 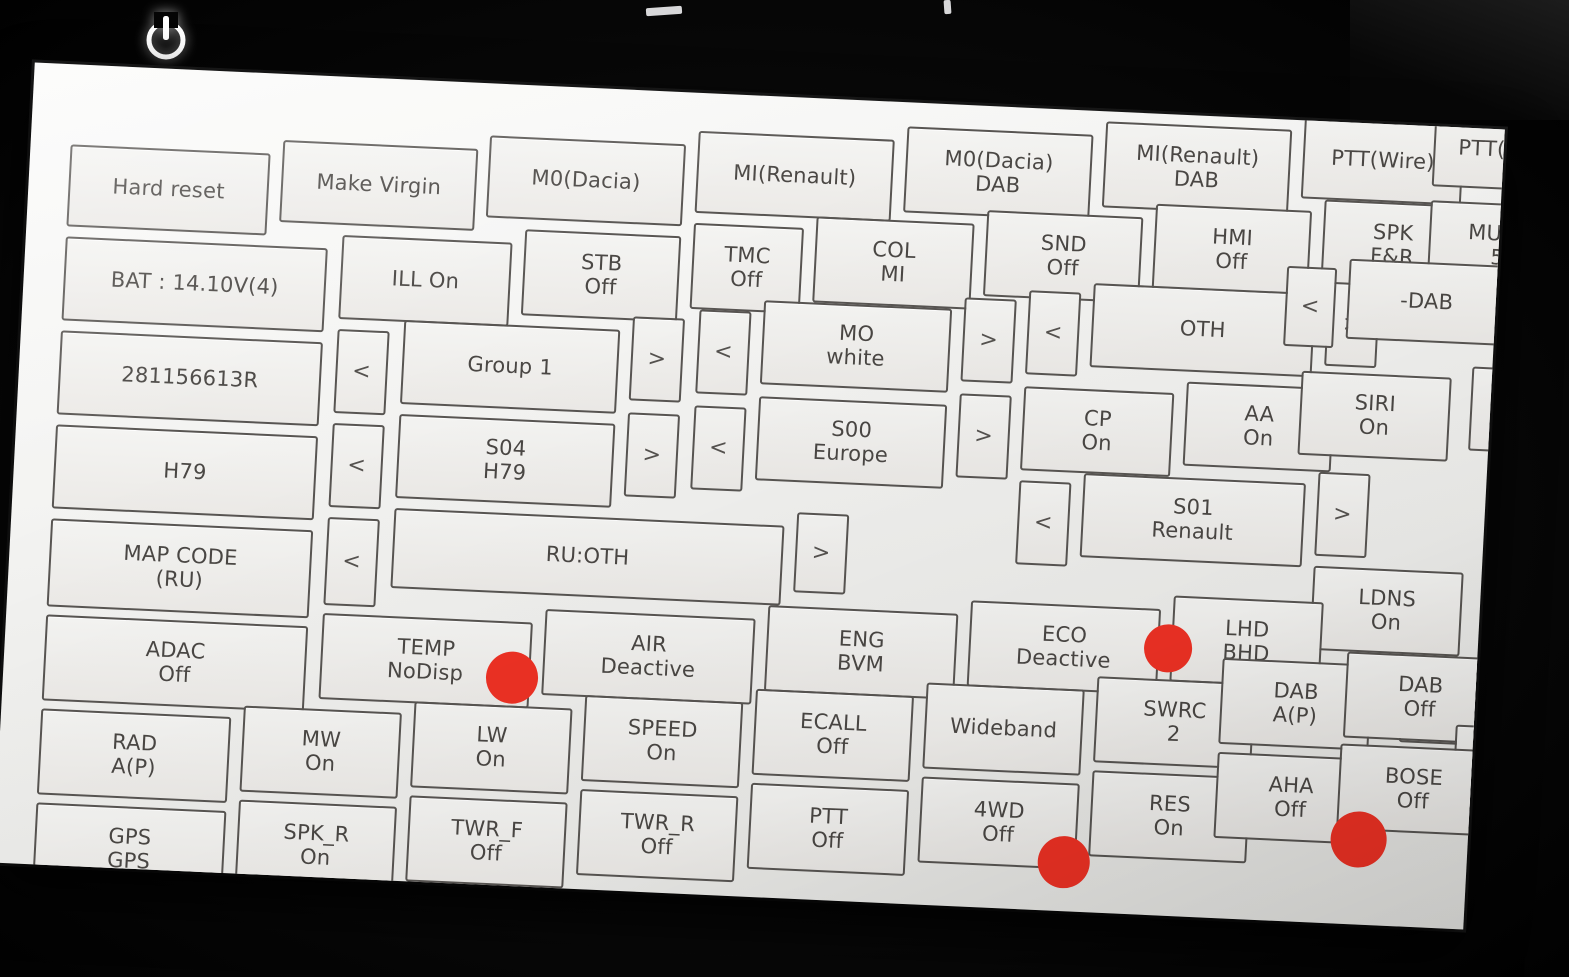 What do you see at coordinates (1202, 330) in the screenshot?
I see `button-oth: OTH` at bounding box center [1202, 330].